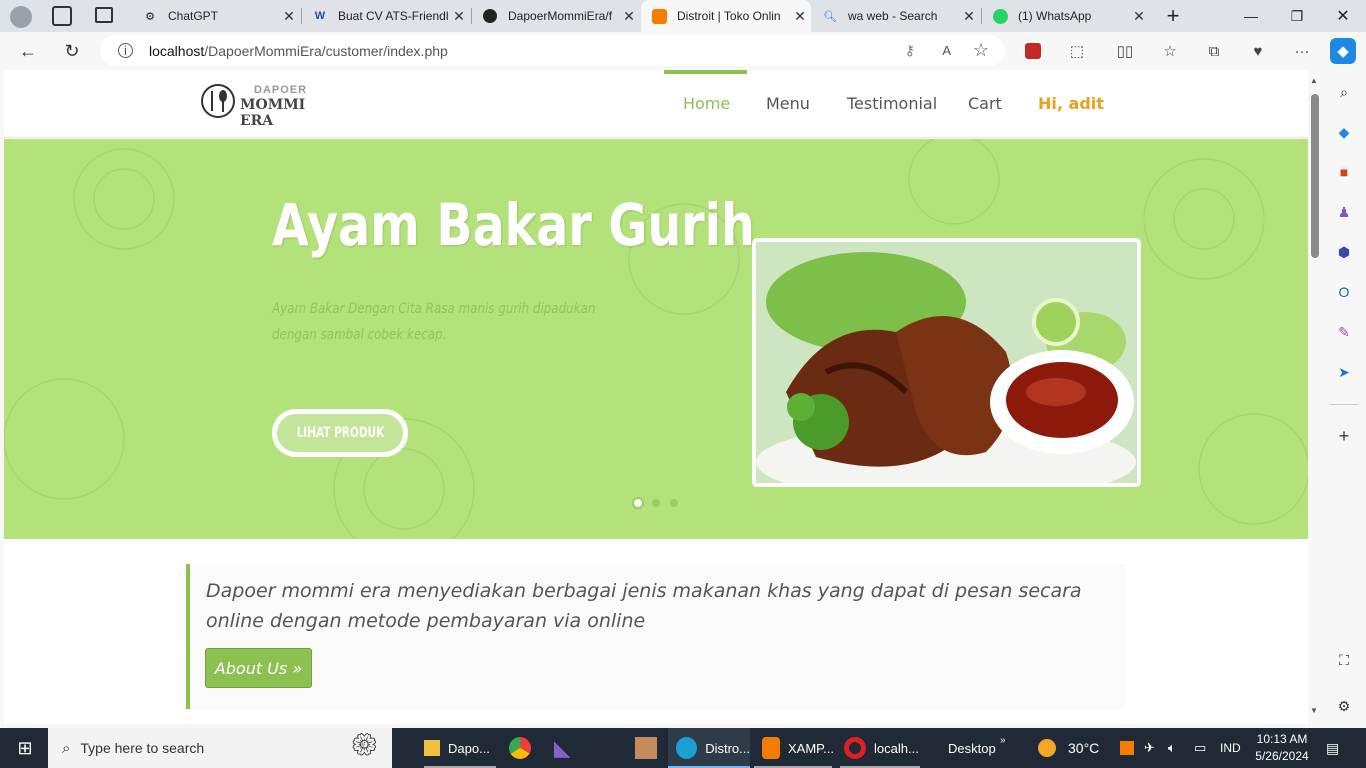 The height and width of the screenshot is (768, 1366). I want to click on key-icon: ⚷, so click(910, 50).